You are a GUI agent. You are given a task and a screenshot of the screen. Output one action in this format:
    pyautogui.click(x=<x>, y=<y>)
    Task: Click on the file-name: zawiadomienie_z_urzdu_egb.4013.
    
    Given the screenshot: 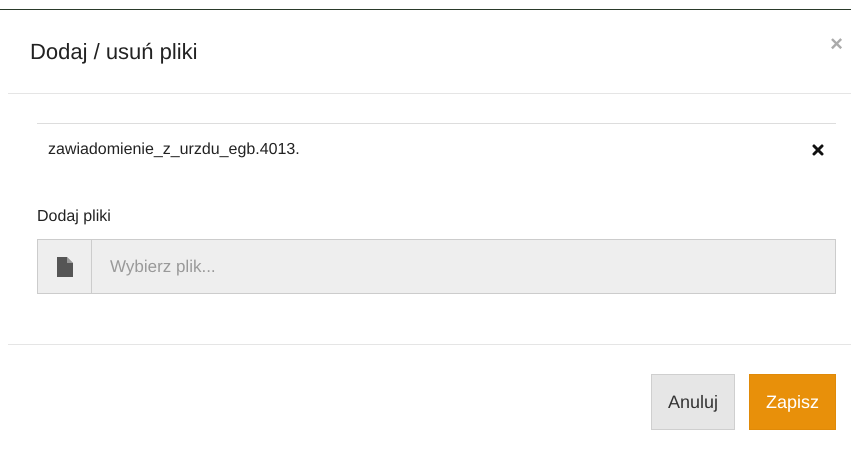 What is the action you would take?
    pyautogui.click(x=174, y=150)
    